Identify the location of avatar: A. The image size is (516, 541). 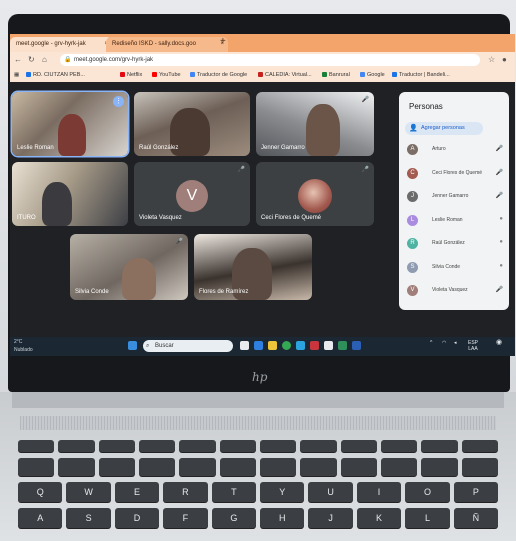
(412, 149).